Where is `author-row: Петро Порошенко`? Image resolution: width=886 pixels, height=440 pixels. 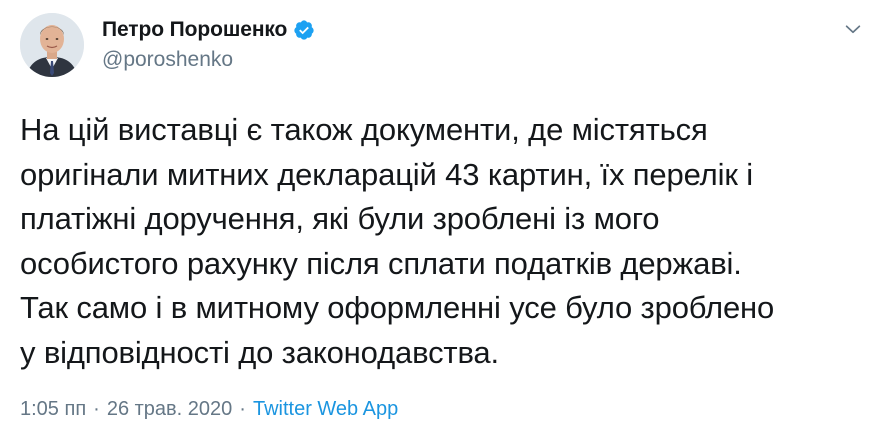 author-row: Петро Порошенко is located at coordinates (208, 30).